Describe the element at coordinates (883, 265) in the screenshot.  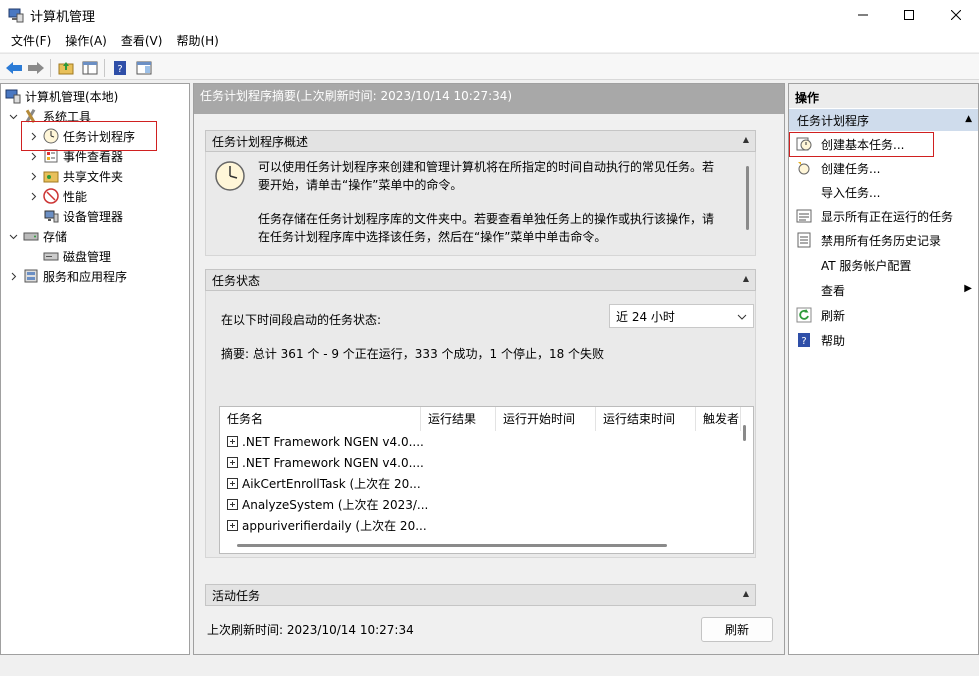
I see `action-at-service-account-config: AT 服务帐户配置` at that location.